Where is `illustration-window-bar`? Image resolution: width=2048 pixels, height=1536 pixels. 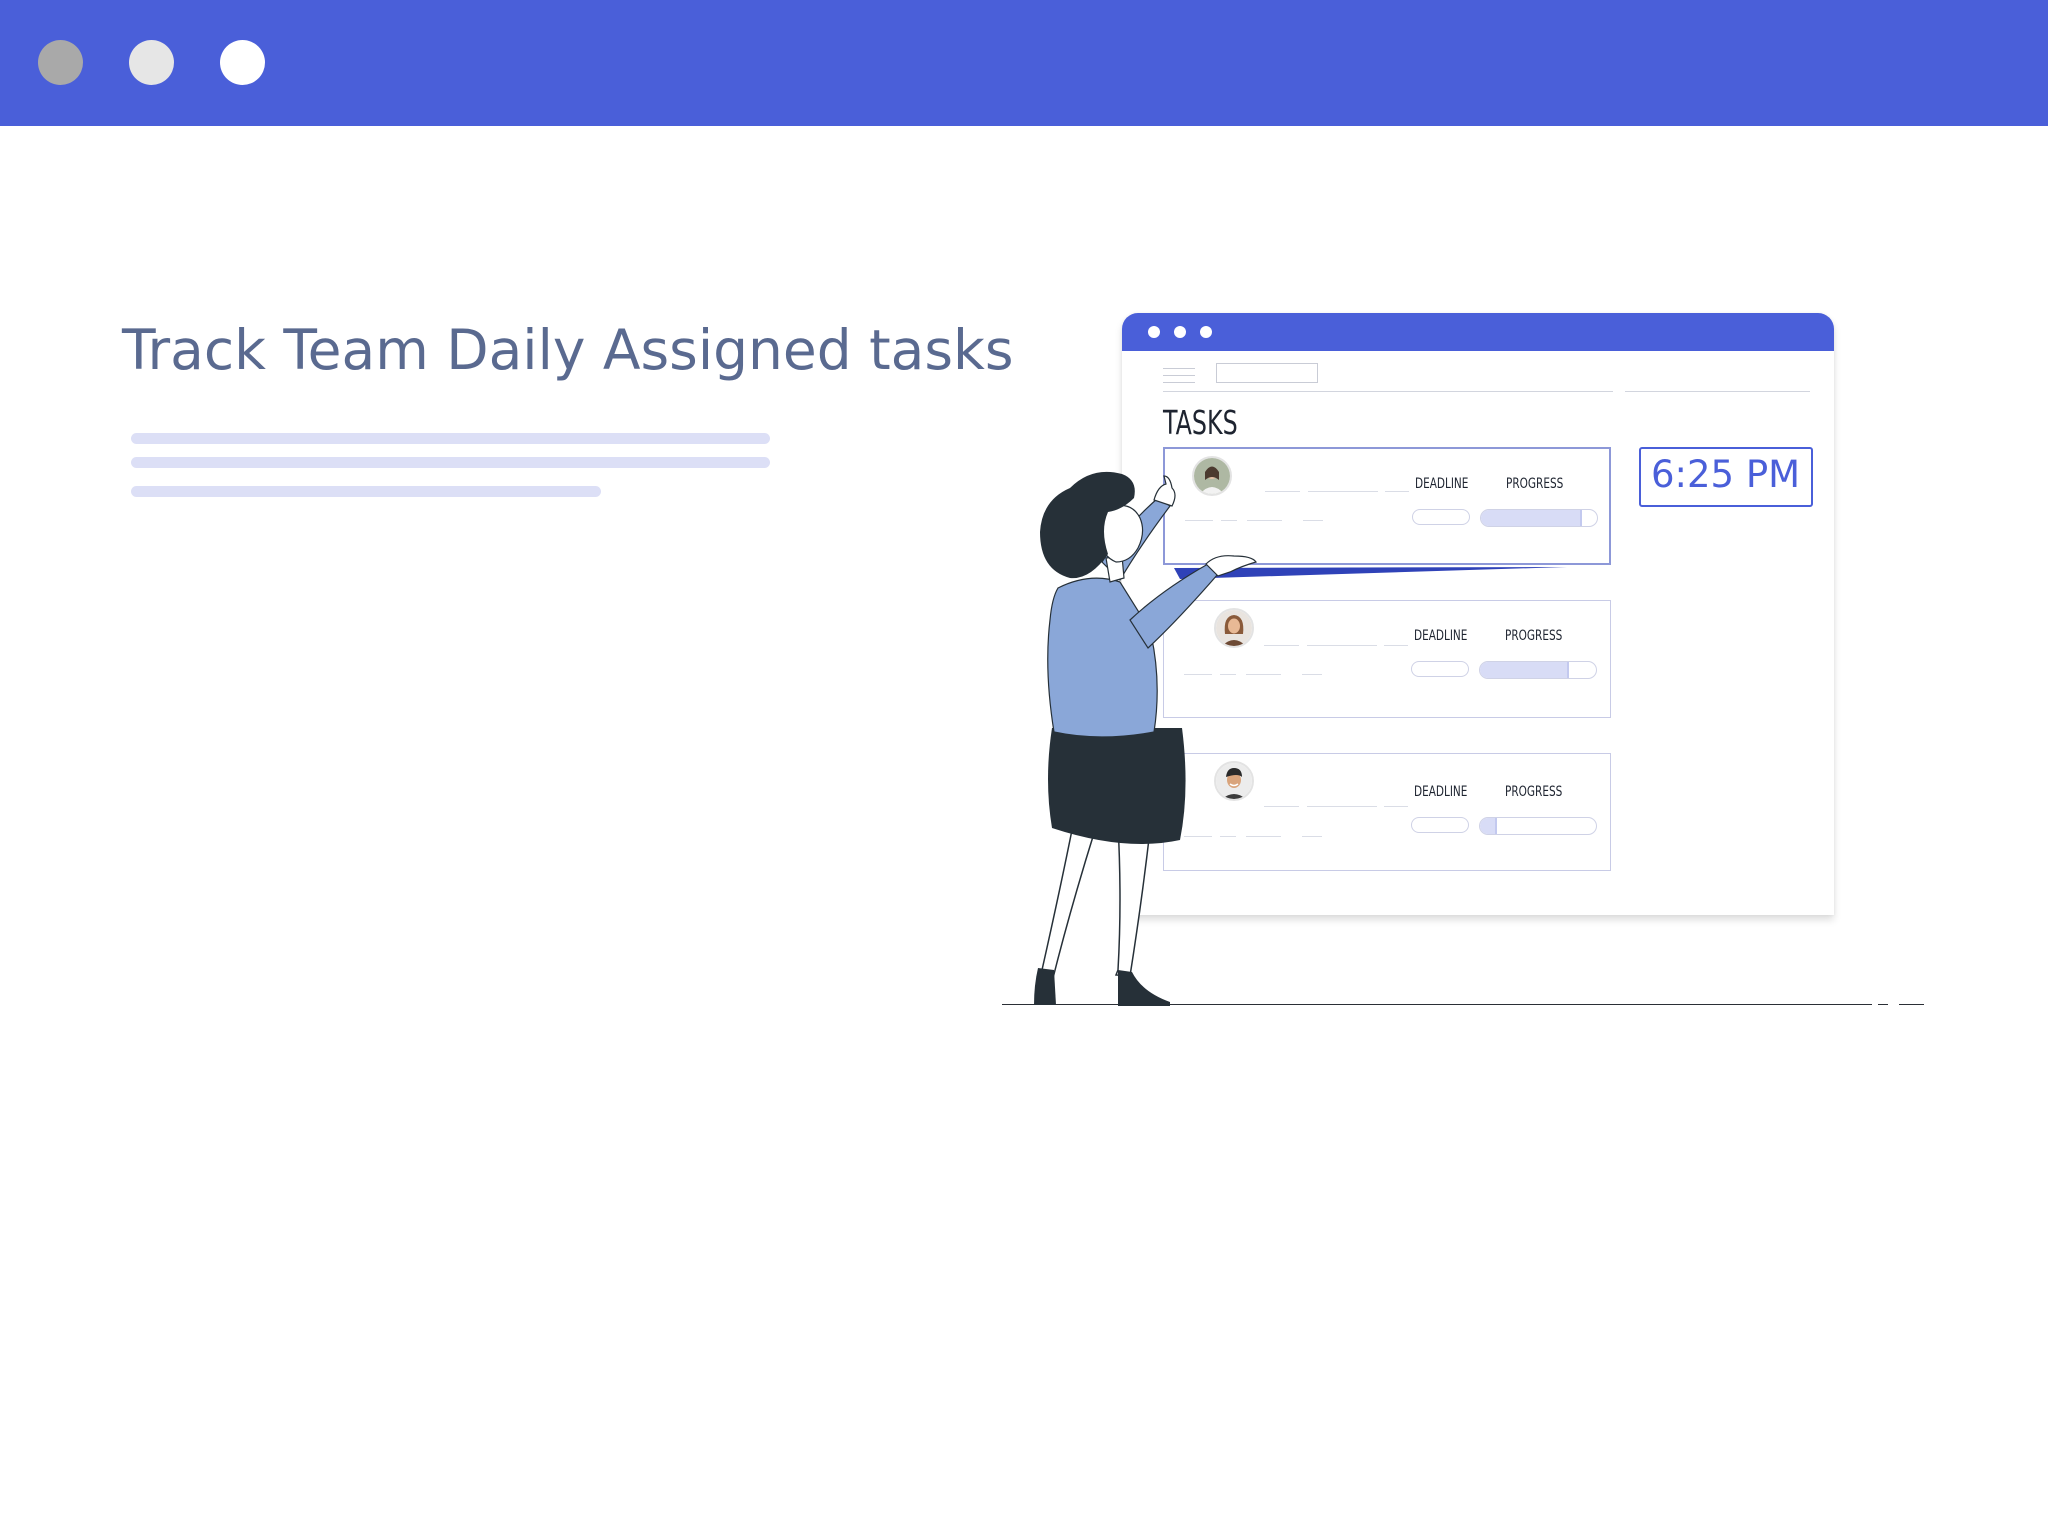 illustration-window-bar is located at coordinates (1478, 332).